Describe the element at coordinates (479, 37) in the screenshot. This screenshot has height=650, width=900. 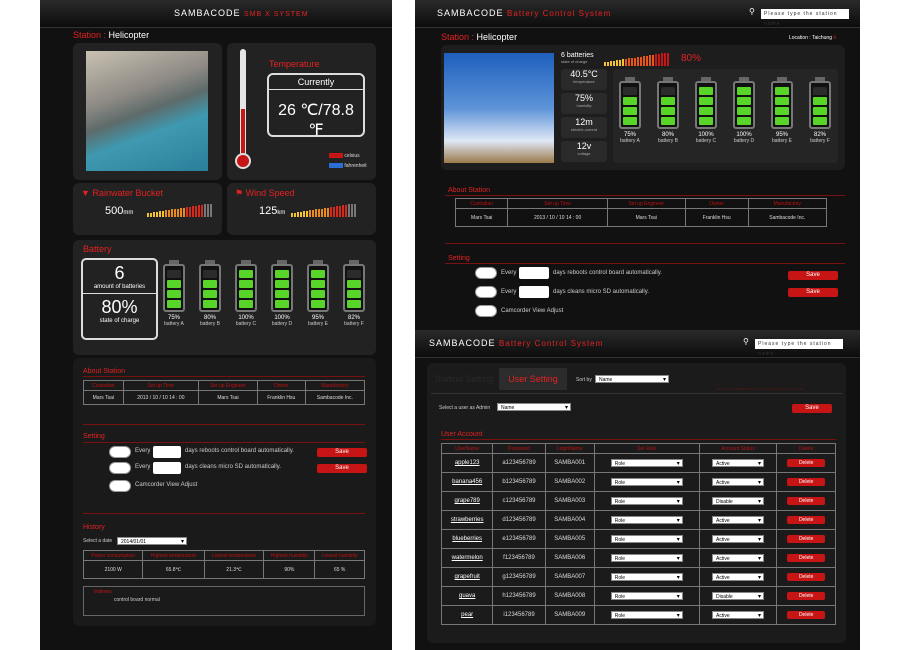
I see `station-title: Station : Helicopter` at that location.